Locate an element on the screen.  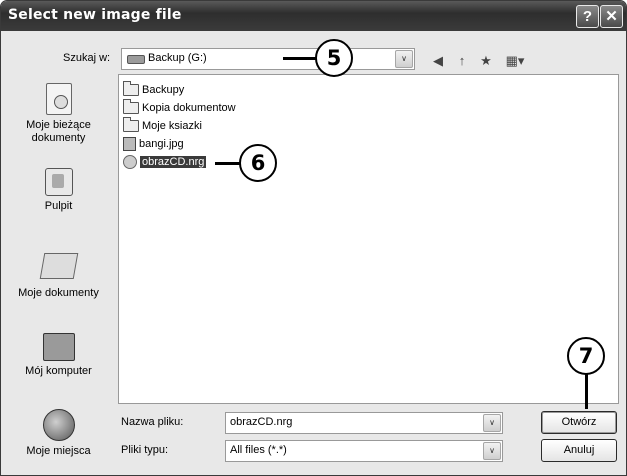
list-item: Kopia dokumentow is located at coordinates (179, 107).